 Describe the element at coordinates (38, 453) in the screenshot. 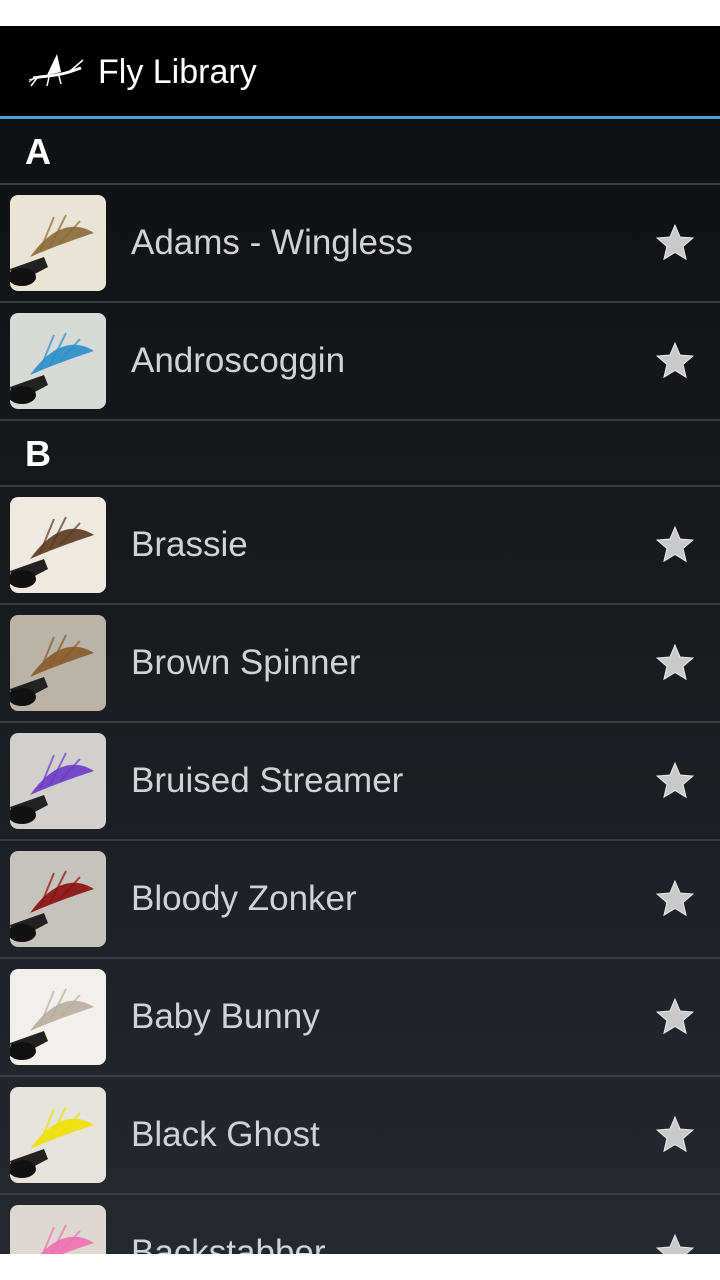

I see `section-letter: B` at that location.